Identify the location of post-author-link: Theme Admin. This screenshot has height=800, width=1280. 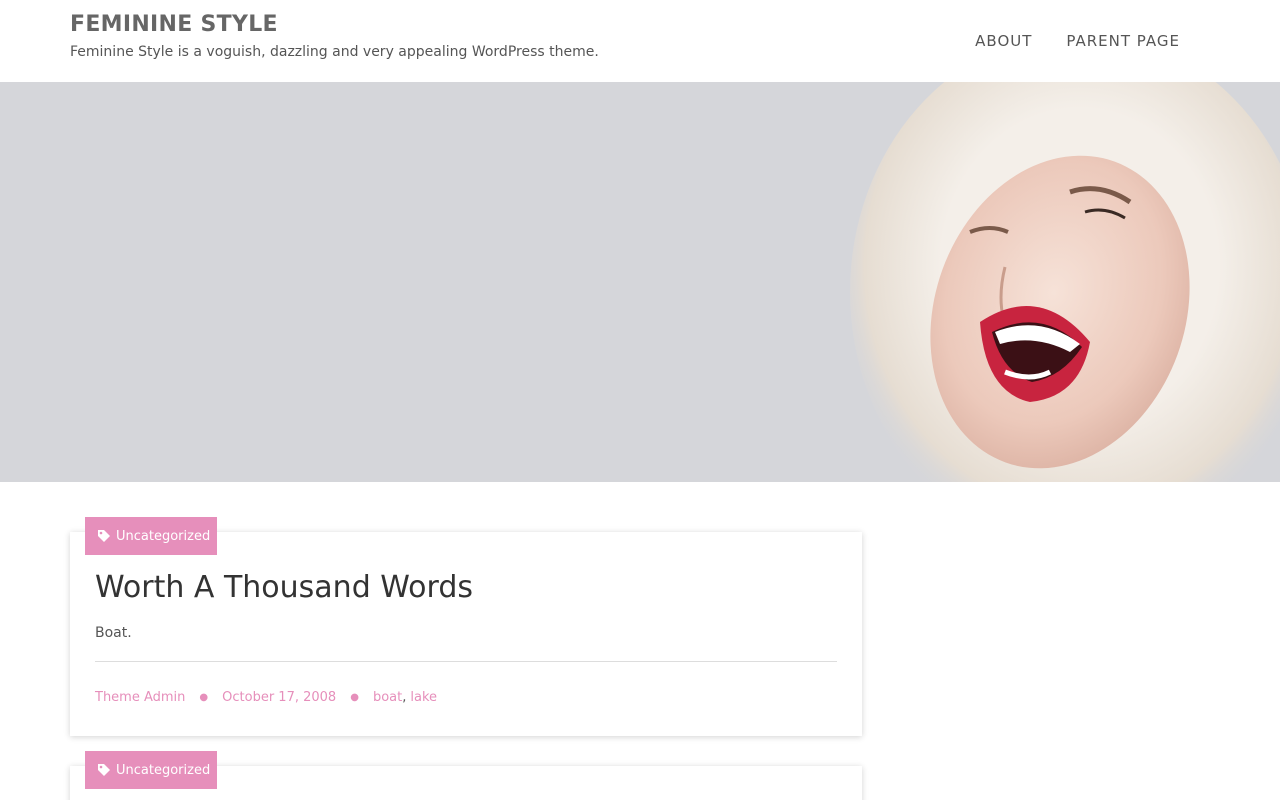
(140, 697).